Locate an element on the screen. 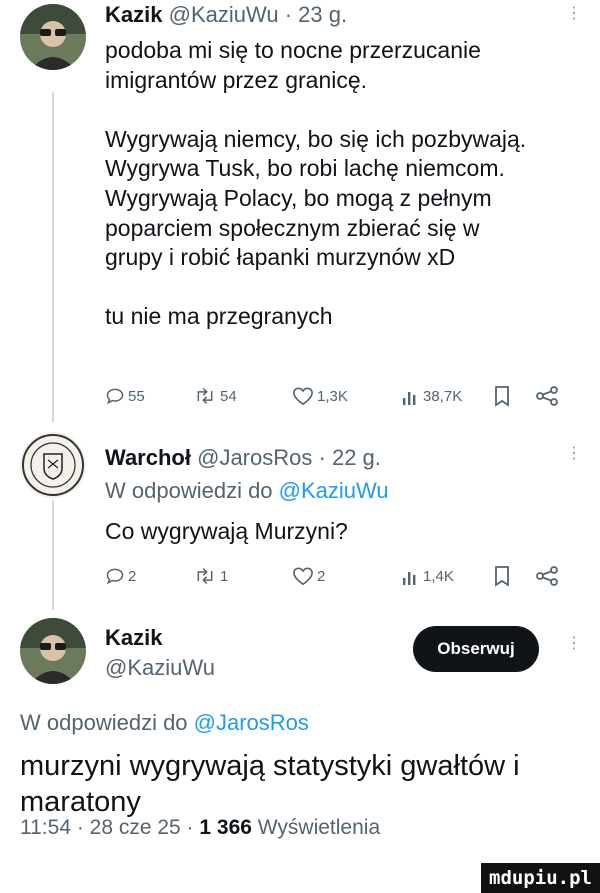 This screenshot has height=893, width=600. views-button: 1,4K is located at coordinates (428, 576).